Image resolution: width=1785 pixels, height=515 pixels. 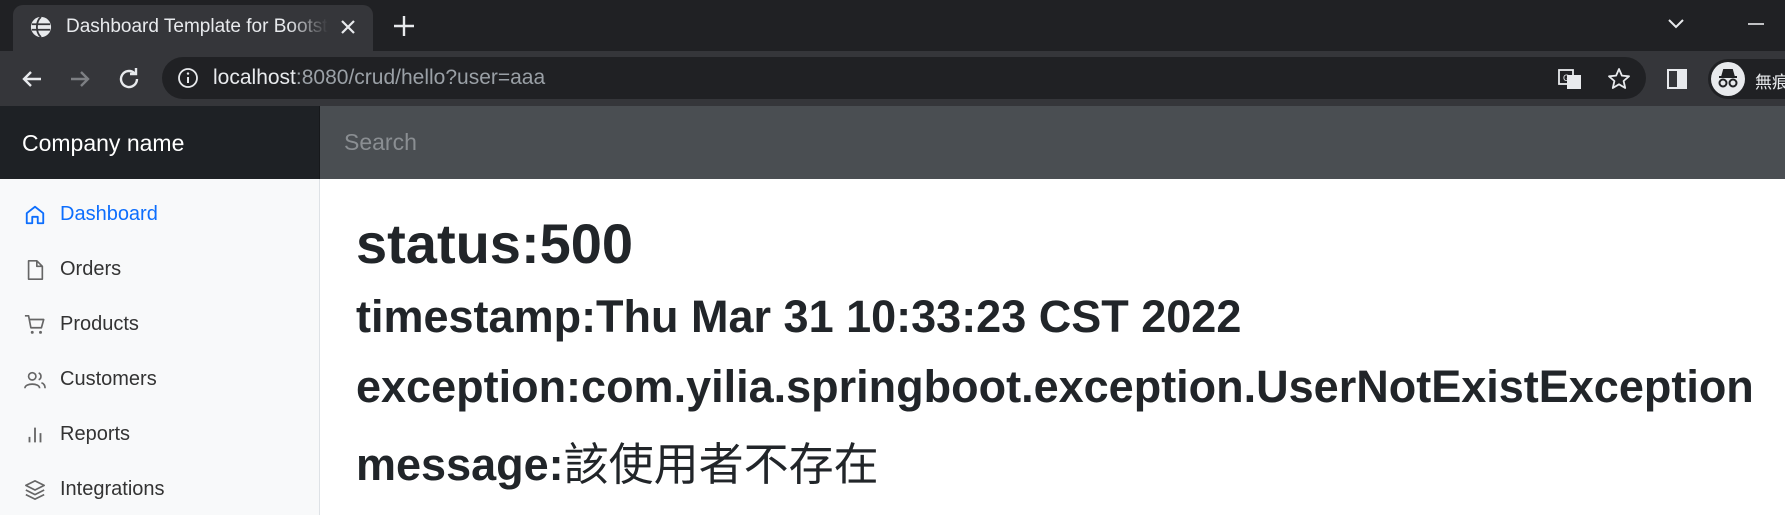 I want to click on globe-icon, so click(x=41, y=27).